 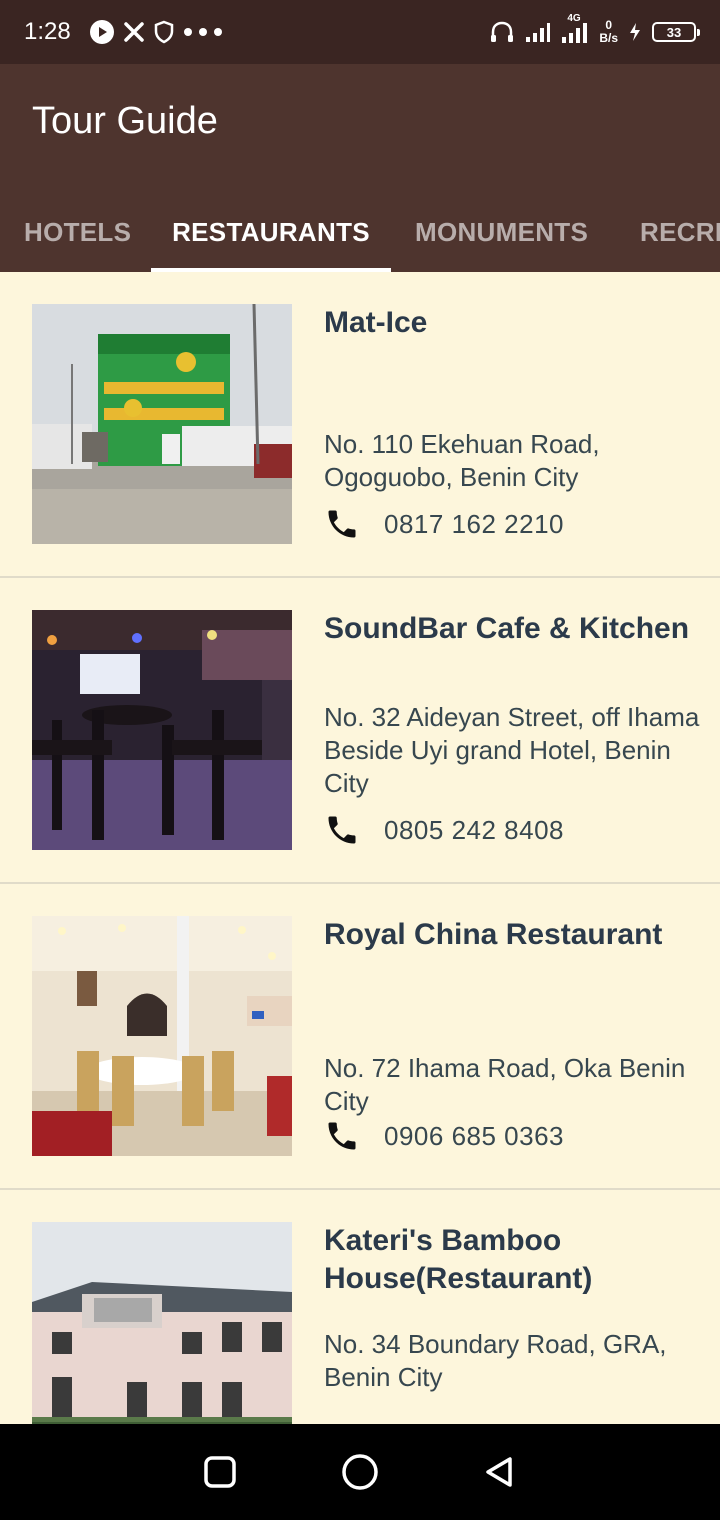 I want to click on headphones-icon, so click(x=502, y=32).